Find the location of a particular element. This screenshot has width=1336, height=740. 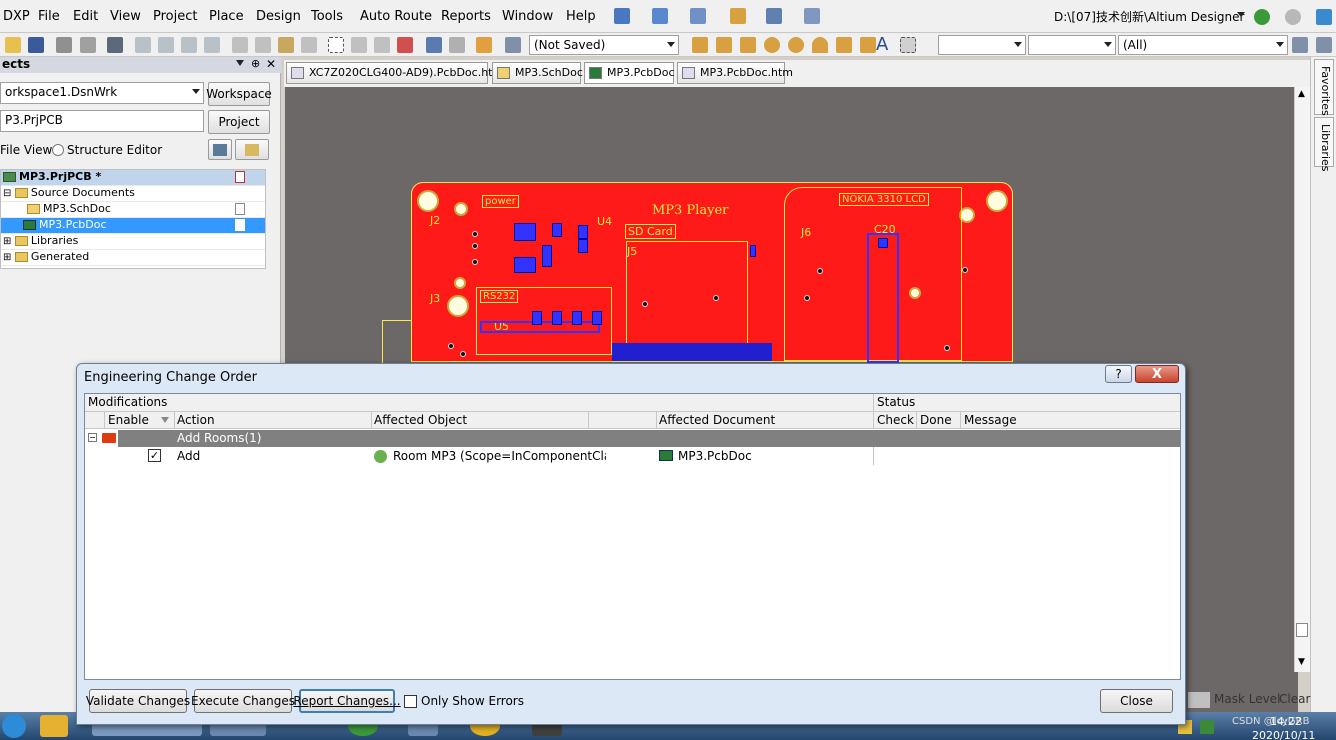

layers-icon is located at coordinates (115, 45).